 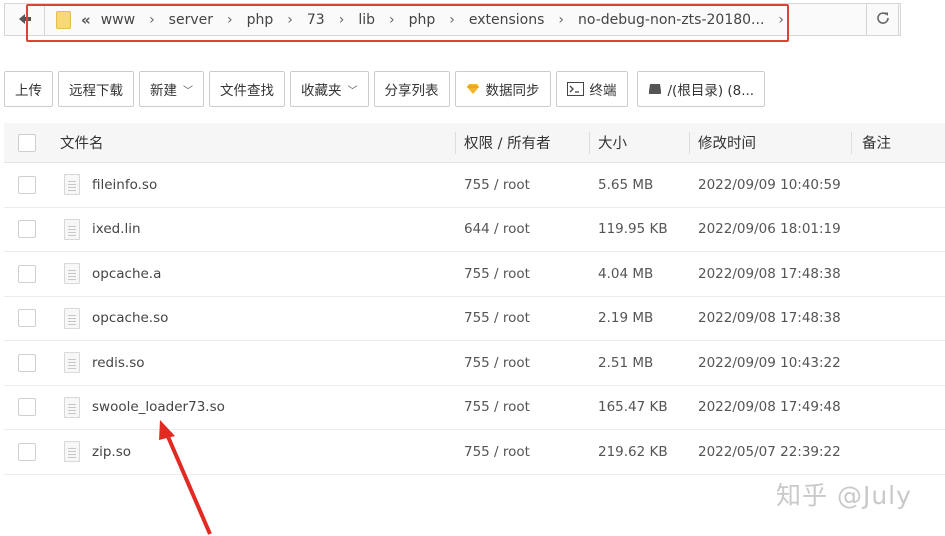 What do you see at coordinates (27, 142) in the screenshot?
I see `select-all-checkbox` at bounding box center [27, 142].